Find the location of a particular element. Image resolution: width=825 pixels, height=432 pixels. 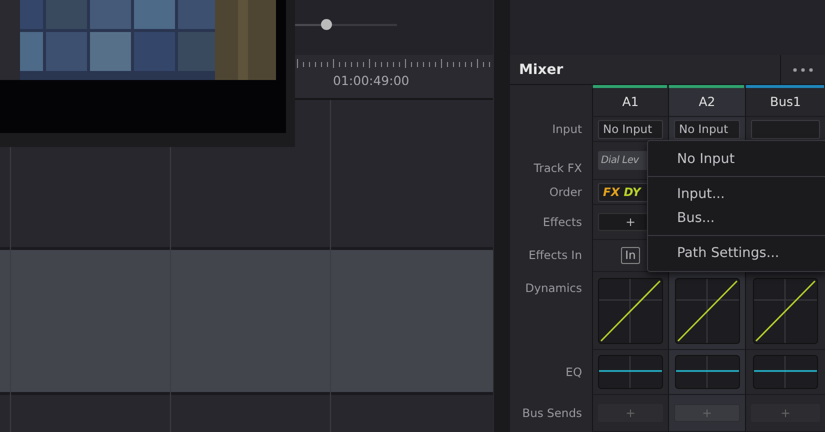

input-field is located at coordinates (785, 129).